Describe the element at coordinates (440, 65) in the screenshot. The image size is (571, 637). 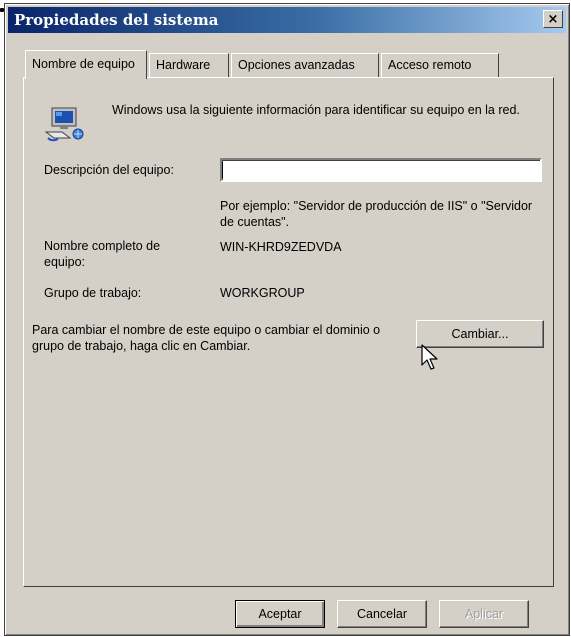
I see `tab-remote-access: Acceso remoto` at that location.